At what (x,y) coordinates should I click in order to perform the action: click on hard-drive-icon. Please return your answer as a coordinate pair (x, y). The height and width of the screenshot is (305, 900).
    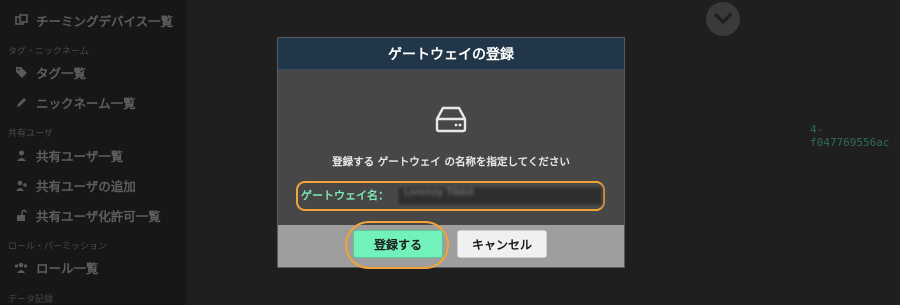
    Looking at the image, I should click on (451, 119).